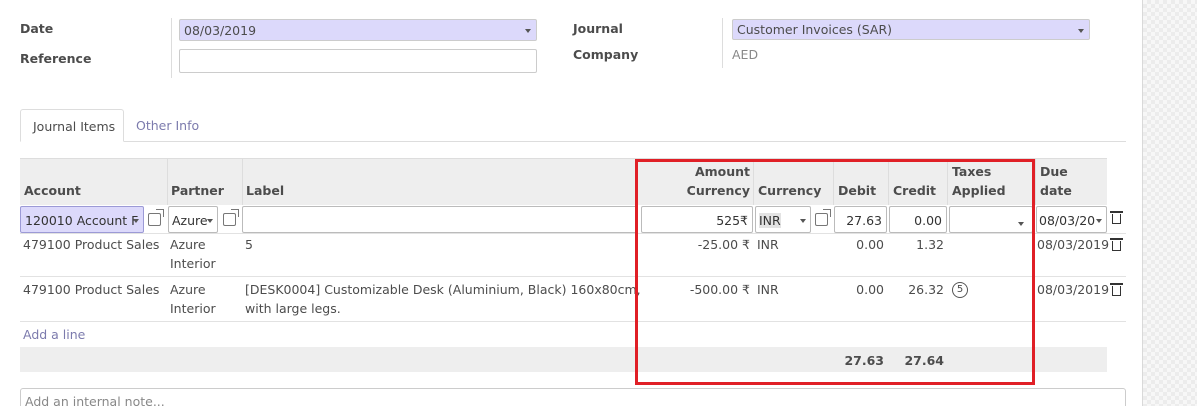  What do you see at coordinates (193, 219) in the screenshot?
I see `partner-input: Azure` at bounding box center [193, 219].